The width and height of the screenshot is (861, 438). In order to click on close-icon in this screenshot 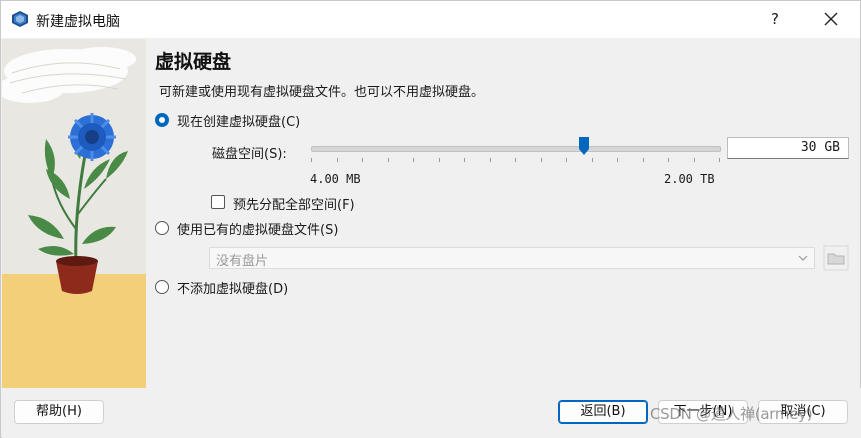, I will do `click(831, 19)`.